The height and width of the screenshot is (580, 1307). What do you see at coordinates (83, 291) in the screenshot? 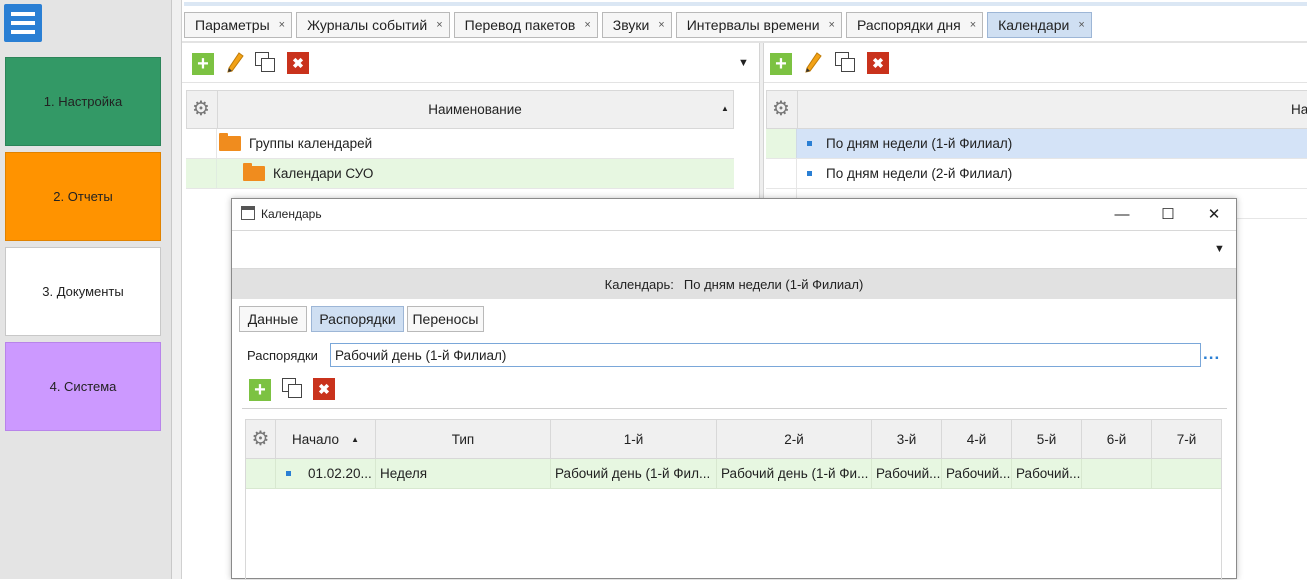
I see `sidebar-item-documents: 3. Документы` at bounding box center [83, 291].